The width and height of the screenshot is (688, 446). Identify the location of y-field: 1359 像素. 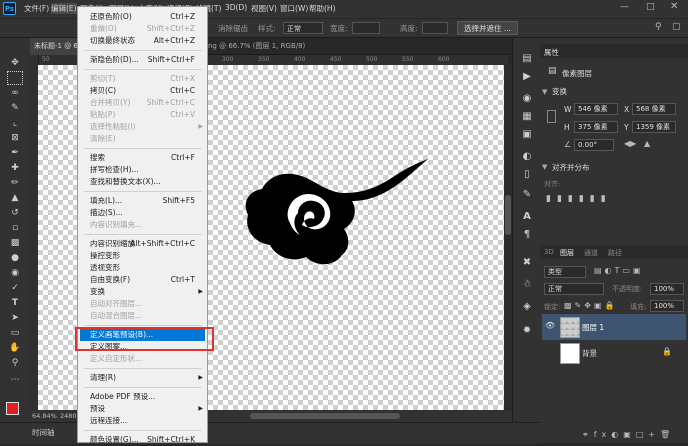
(654, 127).